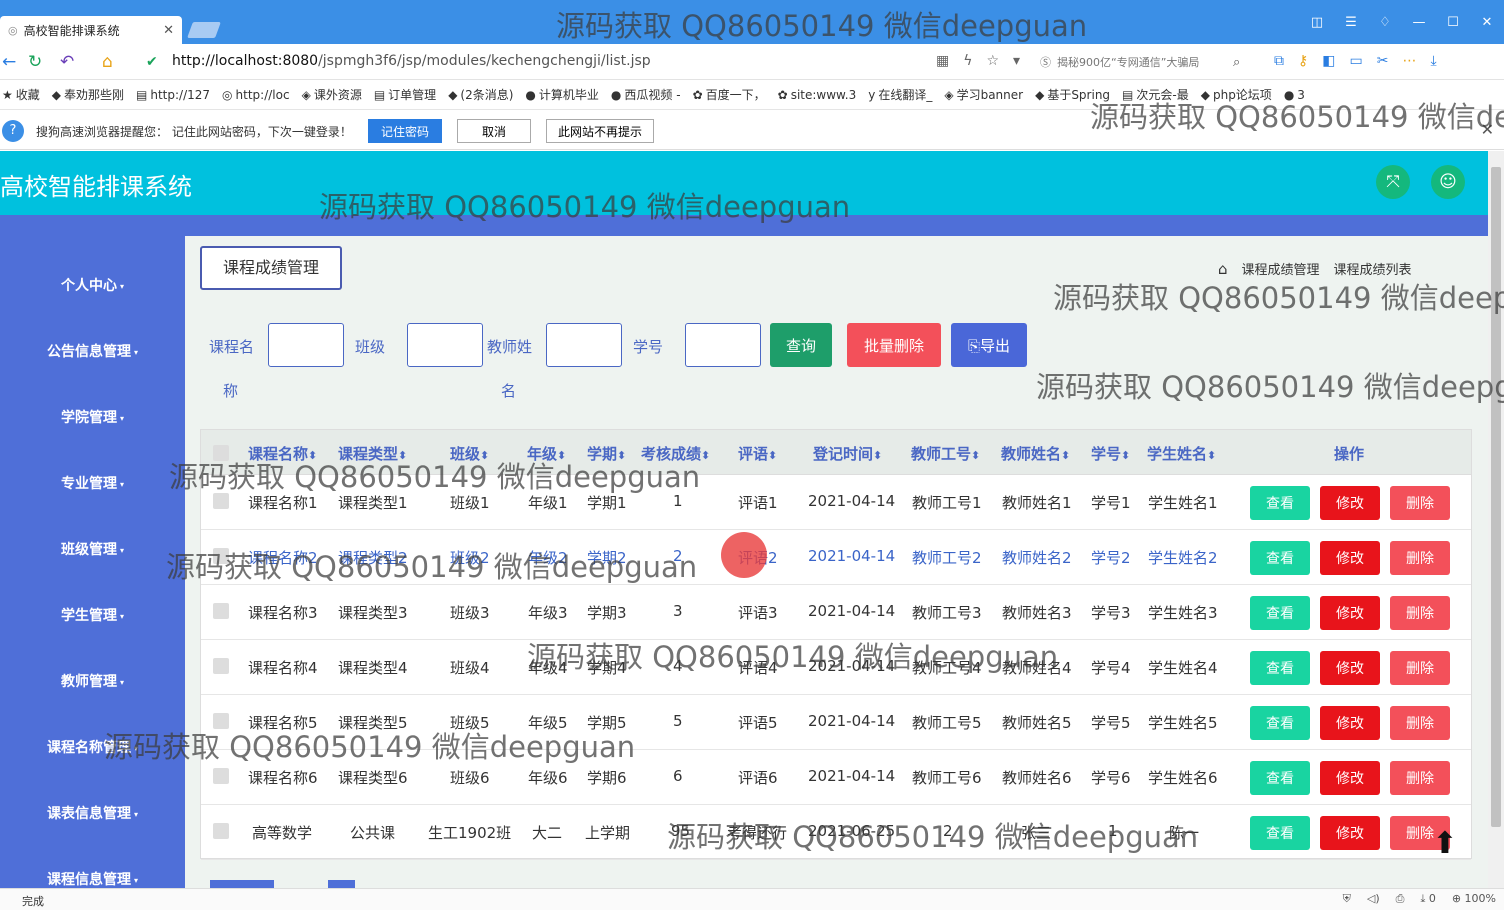  Describe the element at coordinates (92, 285) in the screenshot. I see `sidebar-item: 个人中心 ▾` at that location.